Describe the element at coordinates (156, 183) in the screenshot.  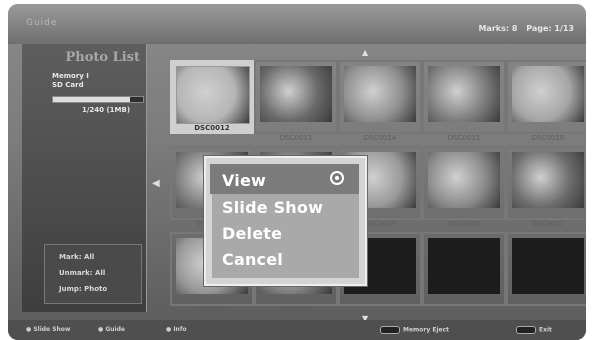
I see `scroll-left-icon: ◀` at that location.